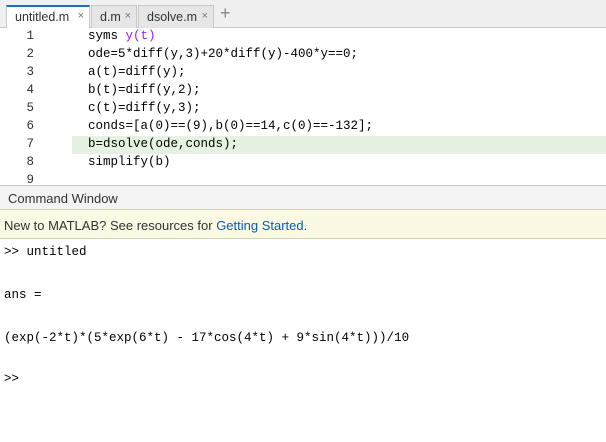 The width and height of the screenshot is (606, 442). What do you see at coordinates (259, 225) in the screenshot?
I see `getting-started-link: Getting Started` at bounding box center [259, 225].